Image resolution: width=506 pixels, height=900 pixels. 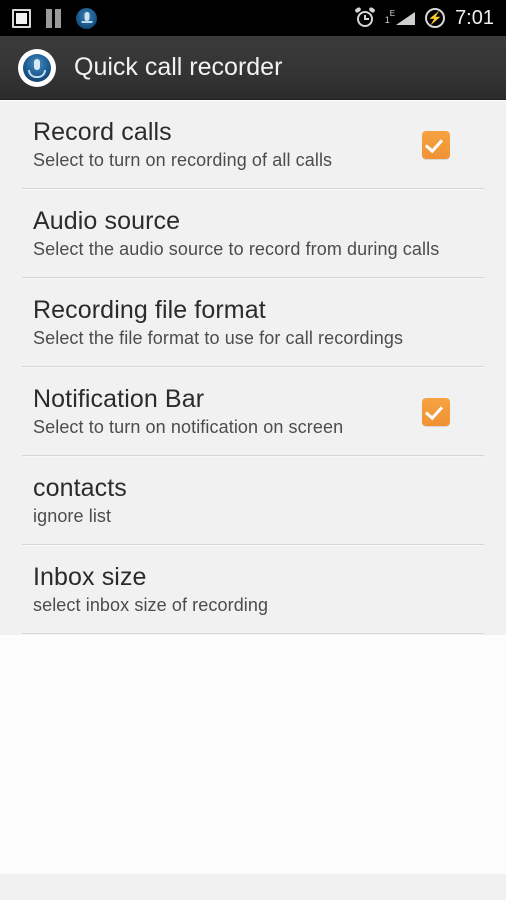 What do you see at coordinates (188, 427) in the screenshot?
I see `preference-summary: Select to turn on notification on screen` at bounding box center [188, 427].